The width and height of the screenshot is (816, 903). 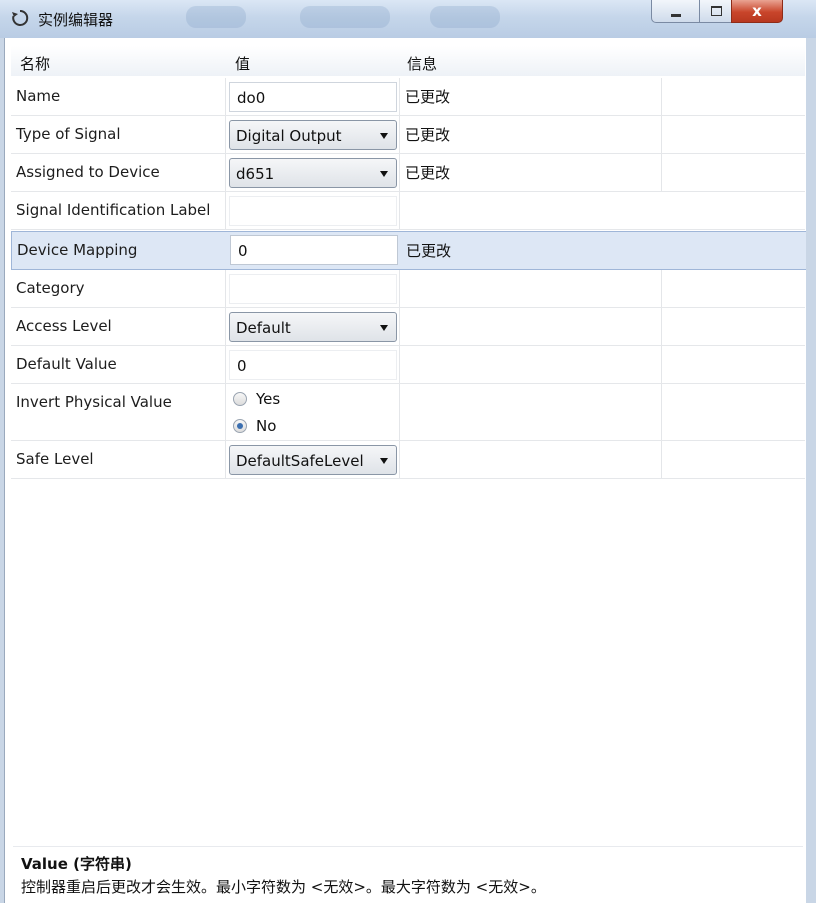 I want to click on property-row-category: Category, so click(x=408, y=289).